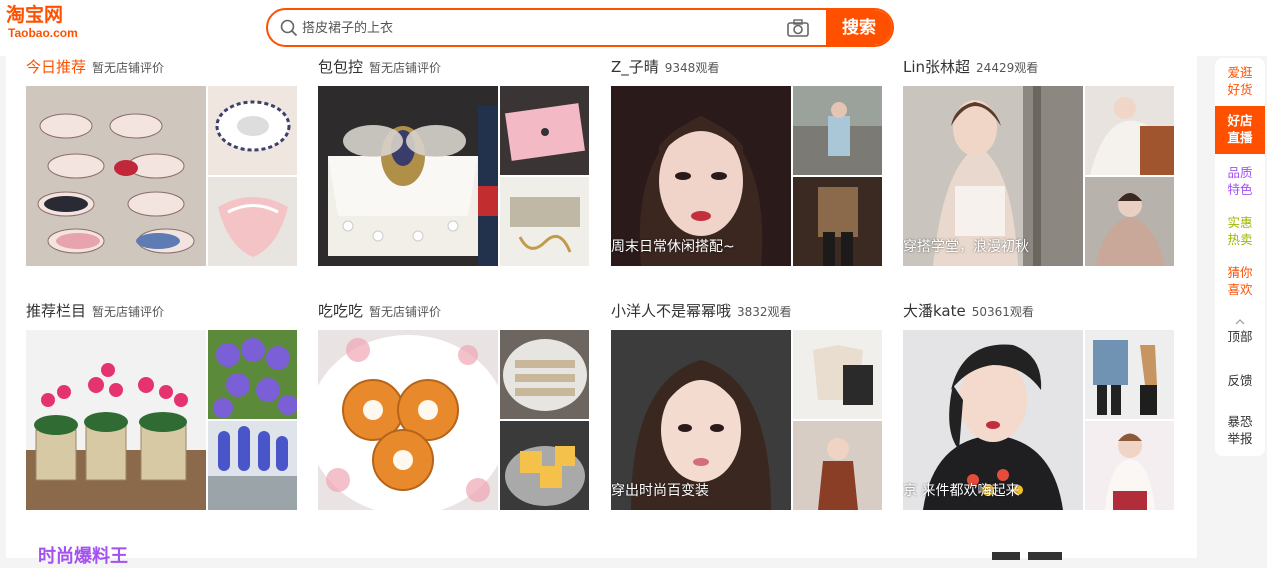  What do you see at coordinates (692, 68) in the screenshot?
I see `card-meta: 9348观看` at bounding box center [692, 68].